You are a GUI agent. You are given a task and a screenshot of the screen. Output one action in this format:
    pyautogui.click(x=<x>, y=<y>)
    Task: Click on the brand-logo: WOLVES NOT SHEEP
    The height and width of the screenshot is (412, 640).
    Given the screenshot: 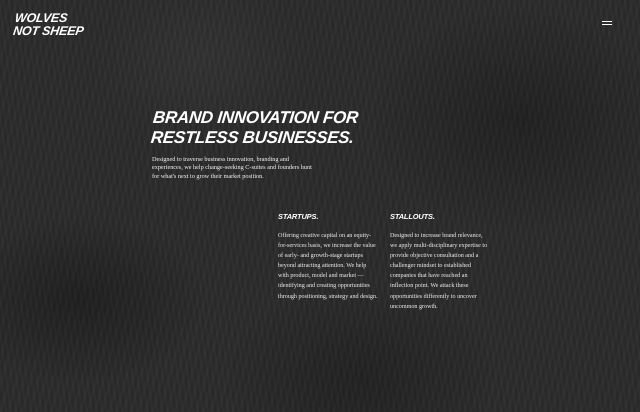 What is the action you would take?
    pyautogui.click(x=49, y=24)
    